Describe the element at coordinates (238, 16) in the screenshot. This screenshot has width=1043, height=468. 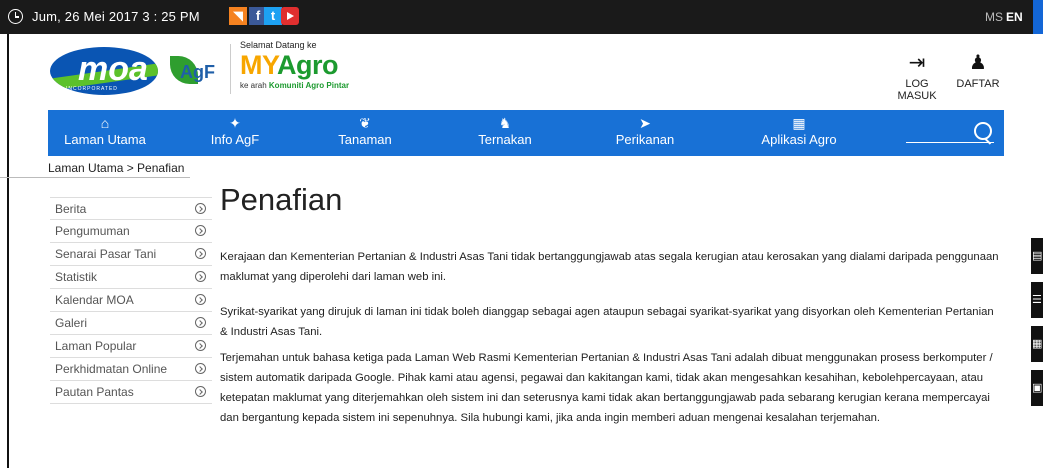
I see `rss-icon: ◥` at that location.